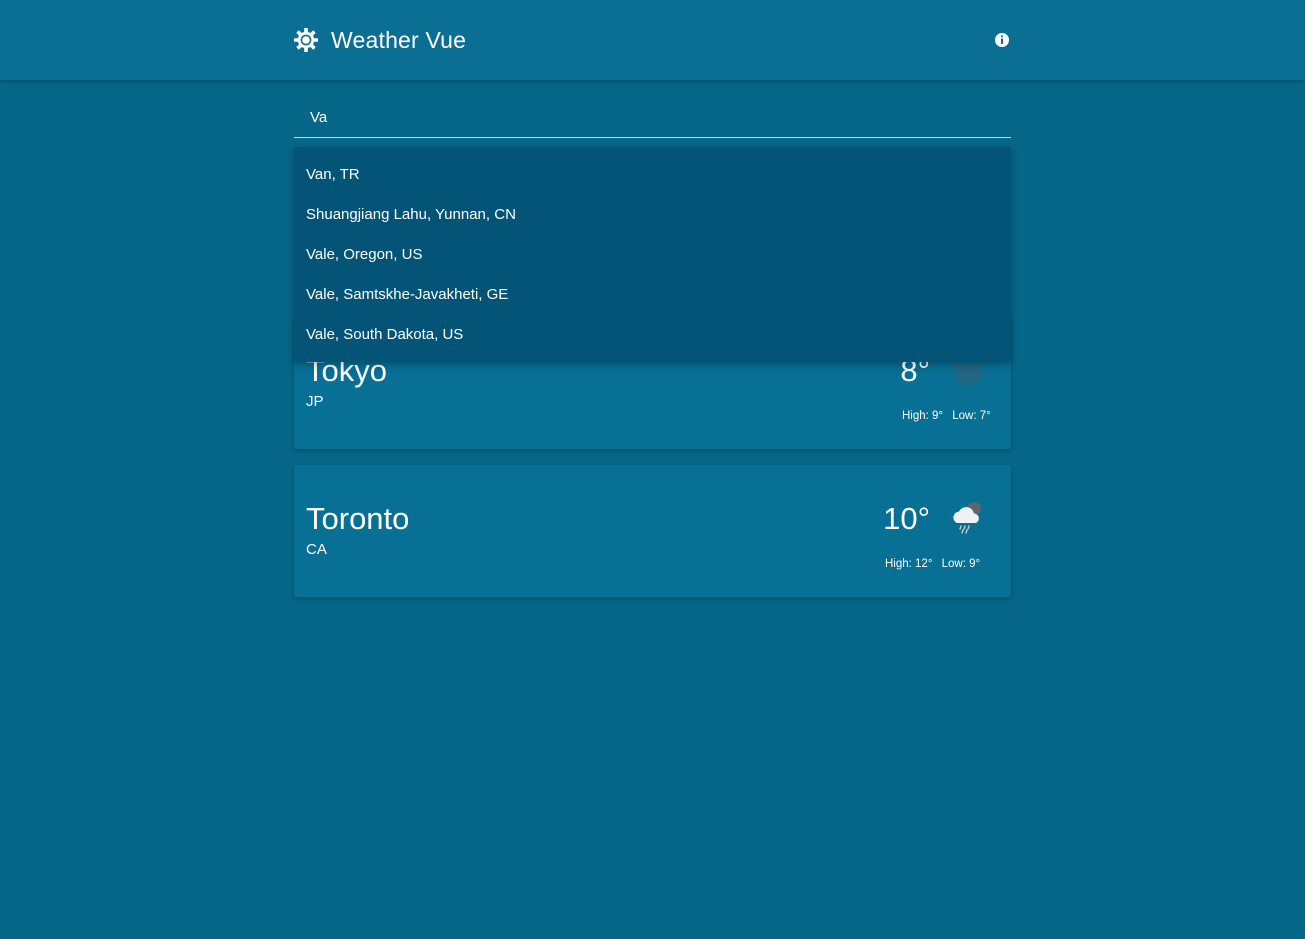  What do you see at coordinates (306, 40) in the screenshot?
I see `sun-gear-icon` at bounding box center [306, 40].